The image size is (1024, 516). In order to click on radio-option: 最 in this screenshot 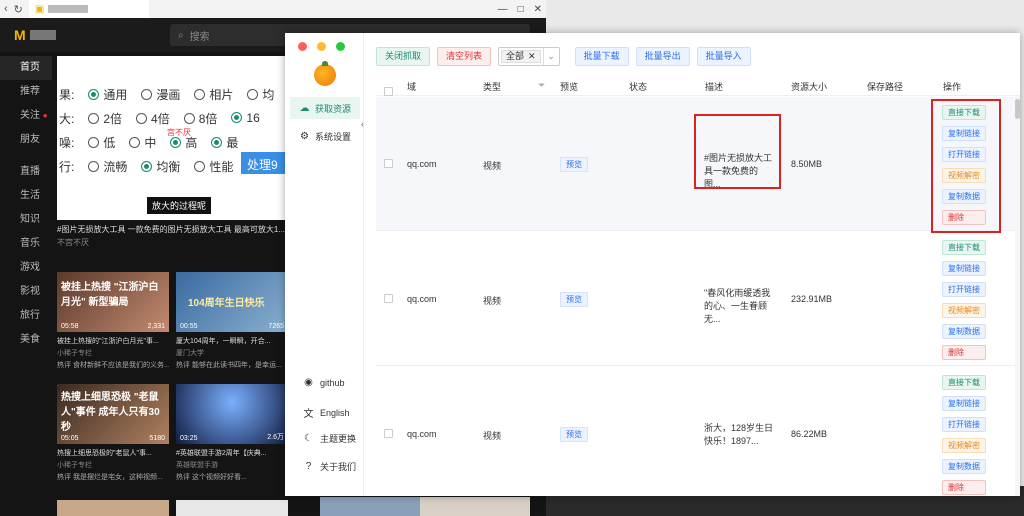, I will do `click(224, 142)`.